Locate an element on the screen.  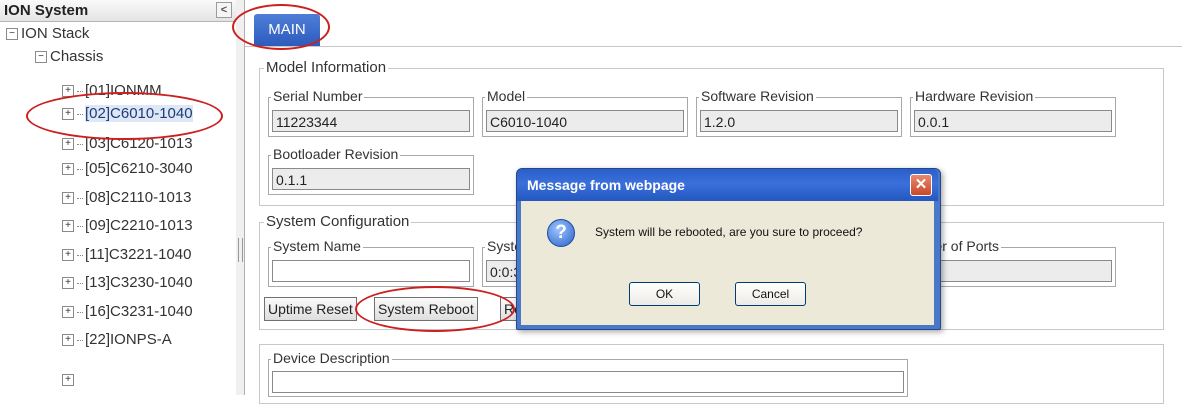
tree-item-slot-11: + [11]C3221-1040 is located at coordinates (126, 255).